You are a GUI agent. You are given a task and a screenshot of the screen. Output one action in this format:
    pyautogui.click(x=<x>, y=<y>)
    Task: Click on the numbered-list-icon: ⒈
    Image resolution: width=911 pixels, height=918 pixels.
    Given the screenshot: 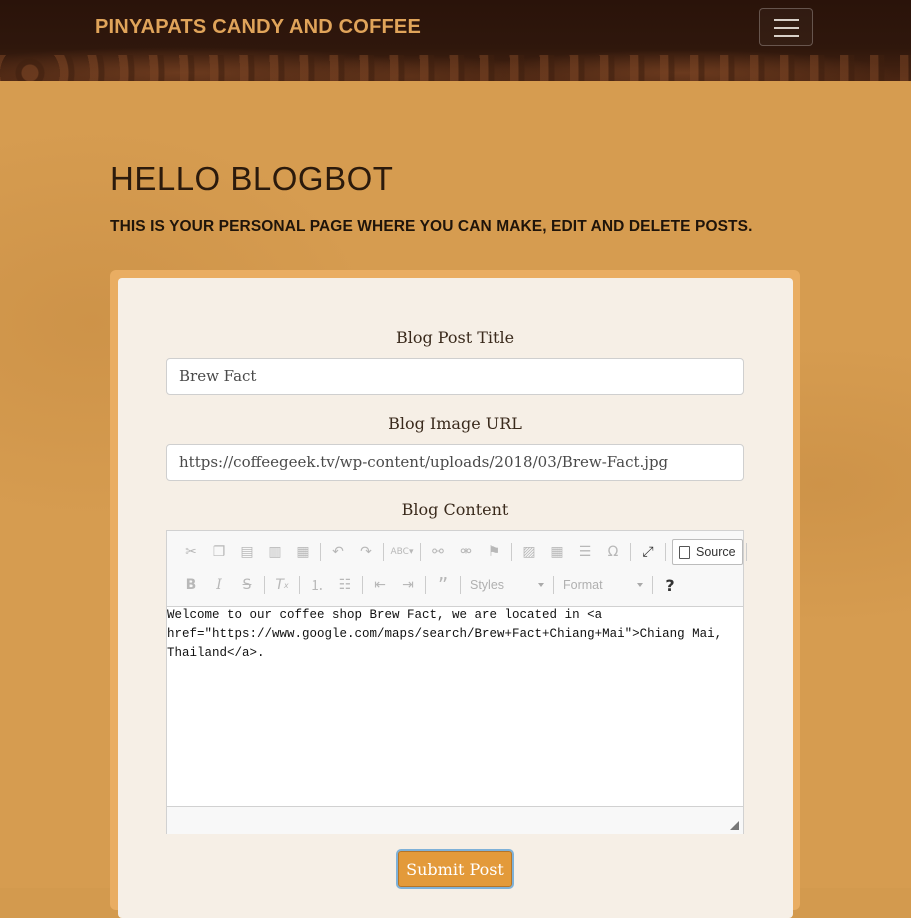 What is the action you would take?
    pyautogui.click(x=317, y=585)
    